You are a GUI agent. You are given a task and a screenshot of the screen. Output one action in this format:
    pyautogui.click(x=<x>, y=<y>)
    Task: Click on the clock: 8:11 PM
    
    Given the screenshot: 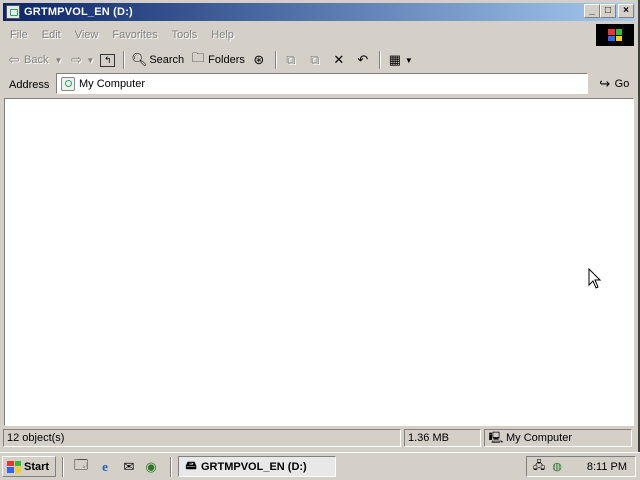 What is the action you would take?
    pyautogui.click(x=607, y=467)
    